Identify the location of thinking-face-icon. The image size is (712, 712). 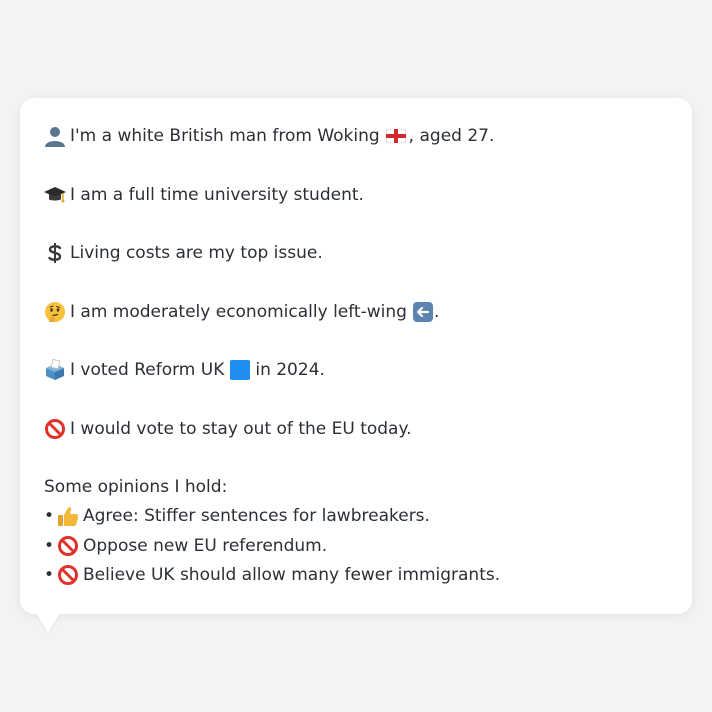
(55, 312).